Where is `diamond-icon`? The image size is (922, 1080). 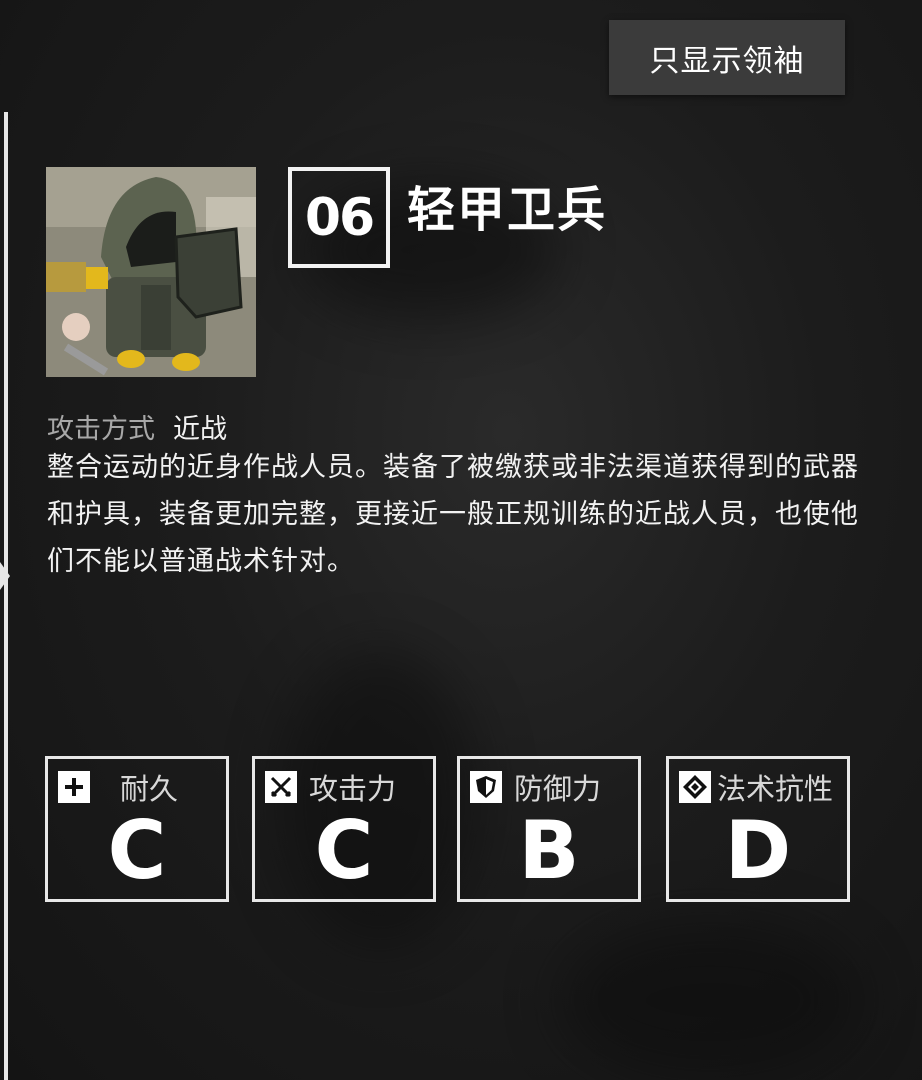 diamond-icon is located at coordinates (695, 787).